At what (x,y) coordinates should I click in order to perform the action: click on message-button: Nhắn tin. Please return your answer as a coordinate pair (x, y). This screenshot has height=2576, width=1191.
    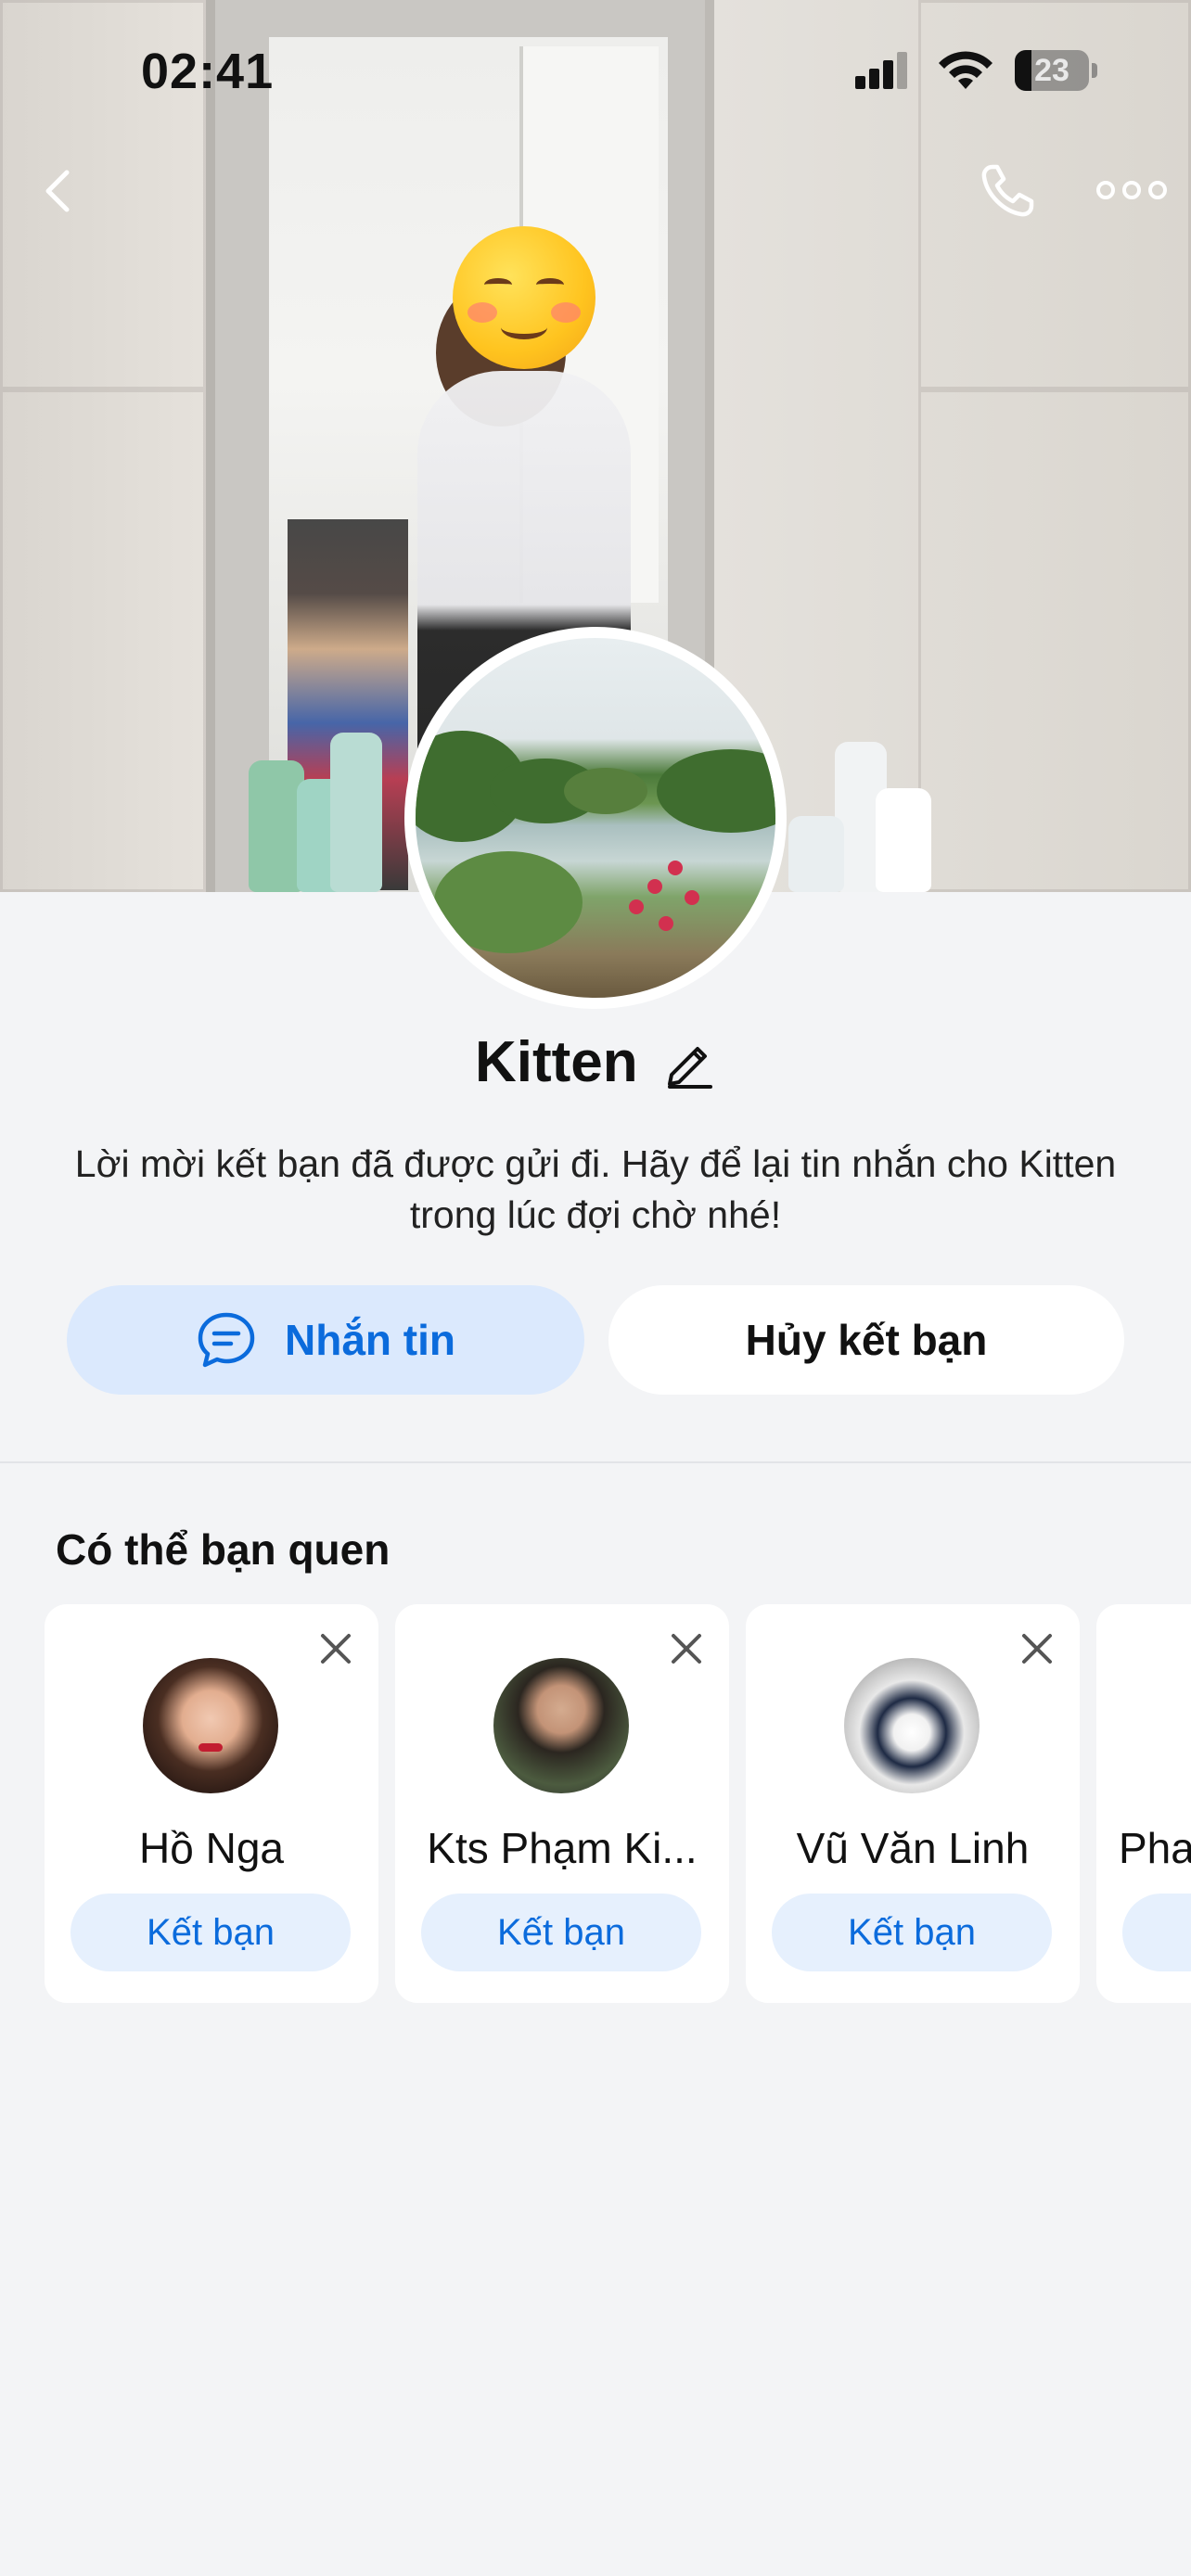
    Looking at the image, I should click on (325, 1340).